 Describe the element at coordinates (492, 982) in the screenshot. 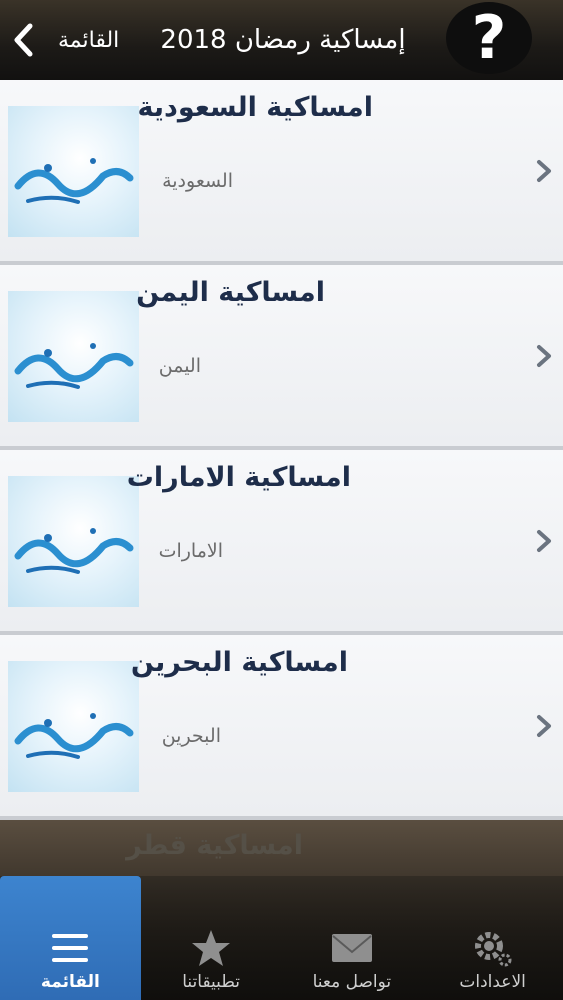

I see `tab-label: الاعدادات` at that location.